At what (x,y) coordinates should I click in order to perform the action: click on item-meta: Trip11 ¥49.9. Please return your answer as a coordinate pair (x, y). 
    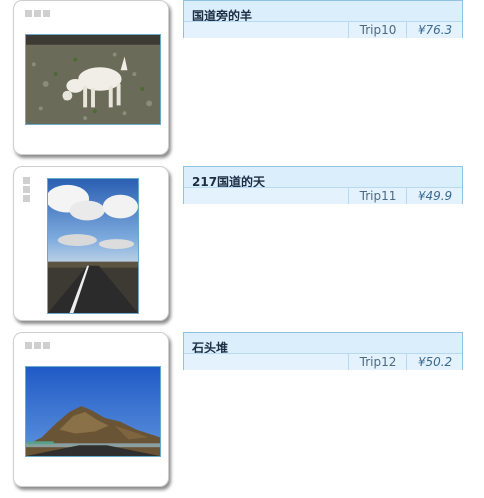
    Looking at the image, I should click on (323, 195).